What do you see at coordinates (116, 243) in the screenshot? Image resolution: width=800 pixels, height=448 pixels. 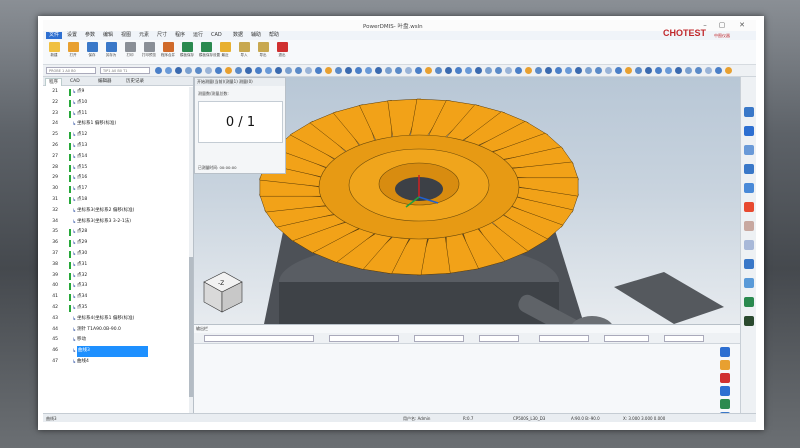 I see `program-row: 36 ↳ 点29` at bounding box center [116, 243].